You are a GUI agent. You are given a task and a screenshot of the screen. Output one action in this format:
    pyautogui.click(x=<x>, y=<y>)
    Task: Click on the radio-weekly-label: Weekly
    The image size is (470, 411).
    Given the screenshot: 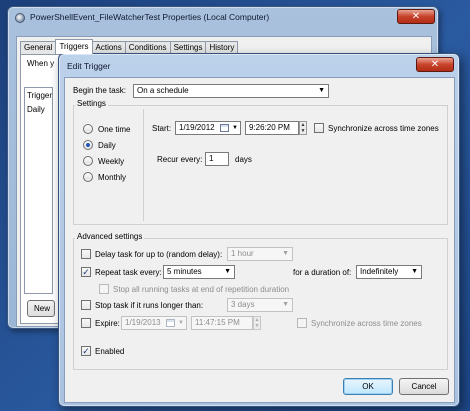 What is the action you would take?
    pyautogui.click(x=111, y=161)
    